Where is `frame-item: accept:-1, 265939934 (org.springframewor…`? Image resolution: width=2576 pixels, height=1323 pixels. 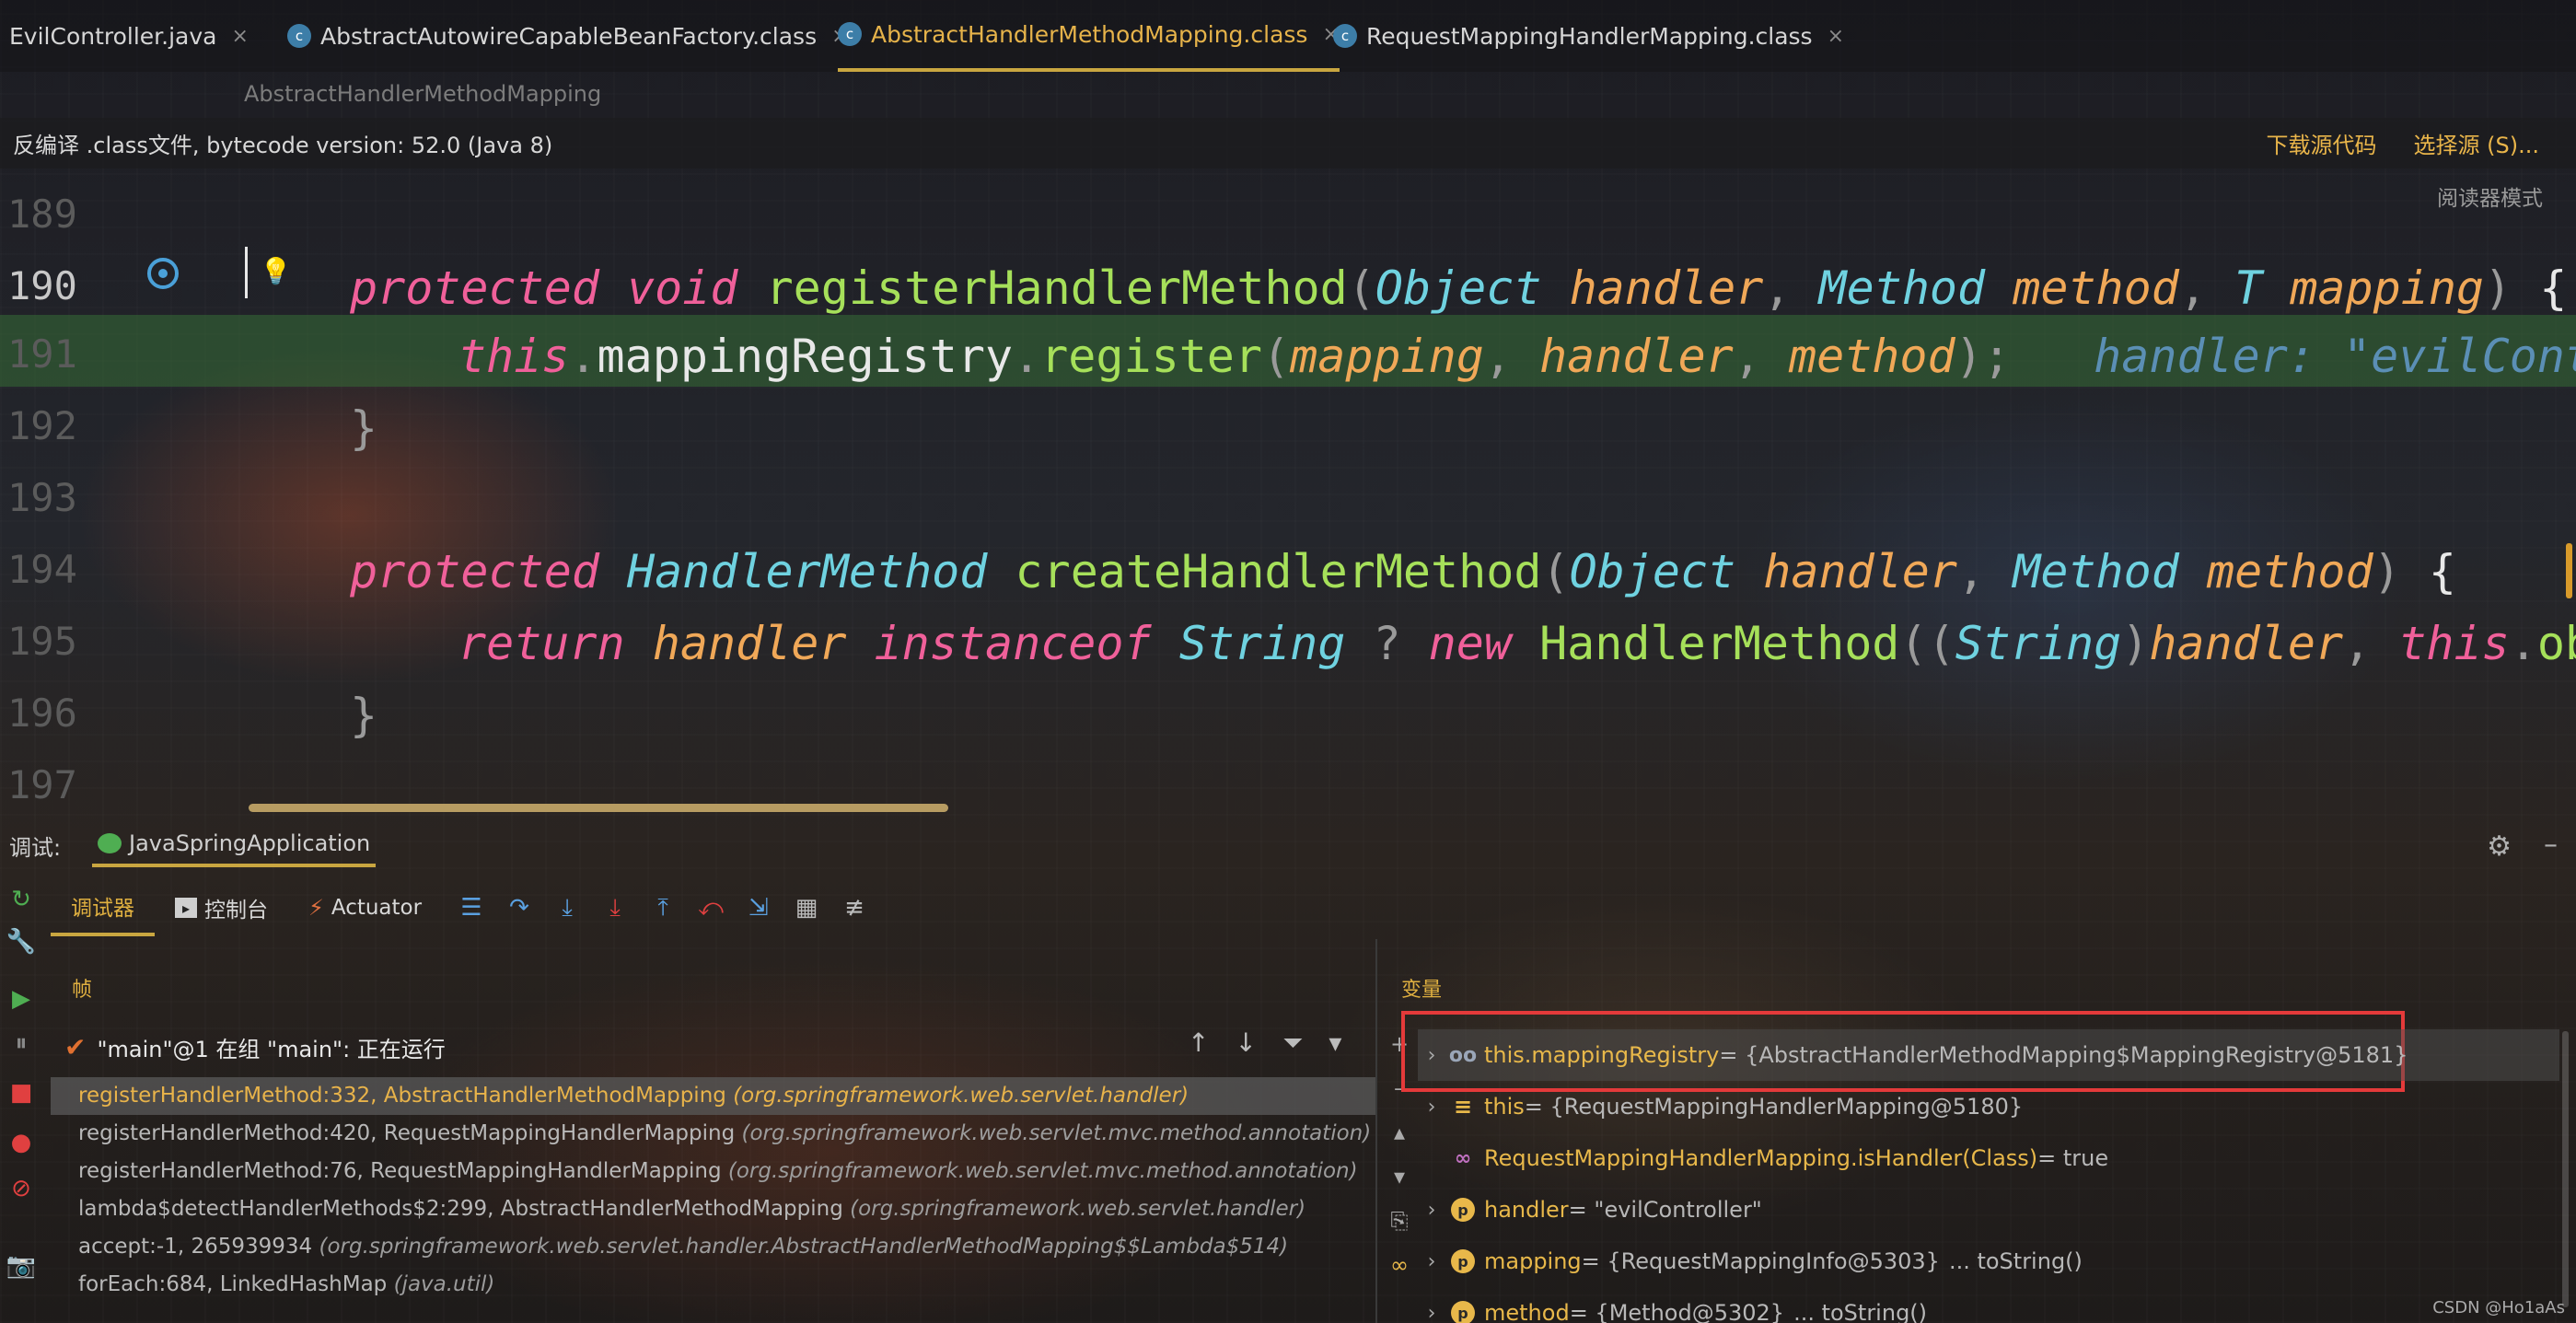
frame-item: accept:-1, 265939934 (org.springframewor… is located at coordinates (713, 1247).